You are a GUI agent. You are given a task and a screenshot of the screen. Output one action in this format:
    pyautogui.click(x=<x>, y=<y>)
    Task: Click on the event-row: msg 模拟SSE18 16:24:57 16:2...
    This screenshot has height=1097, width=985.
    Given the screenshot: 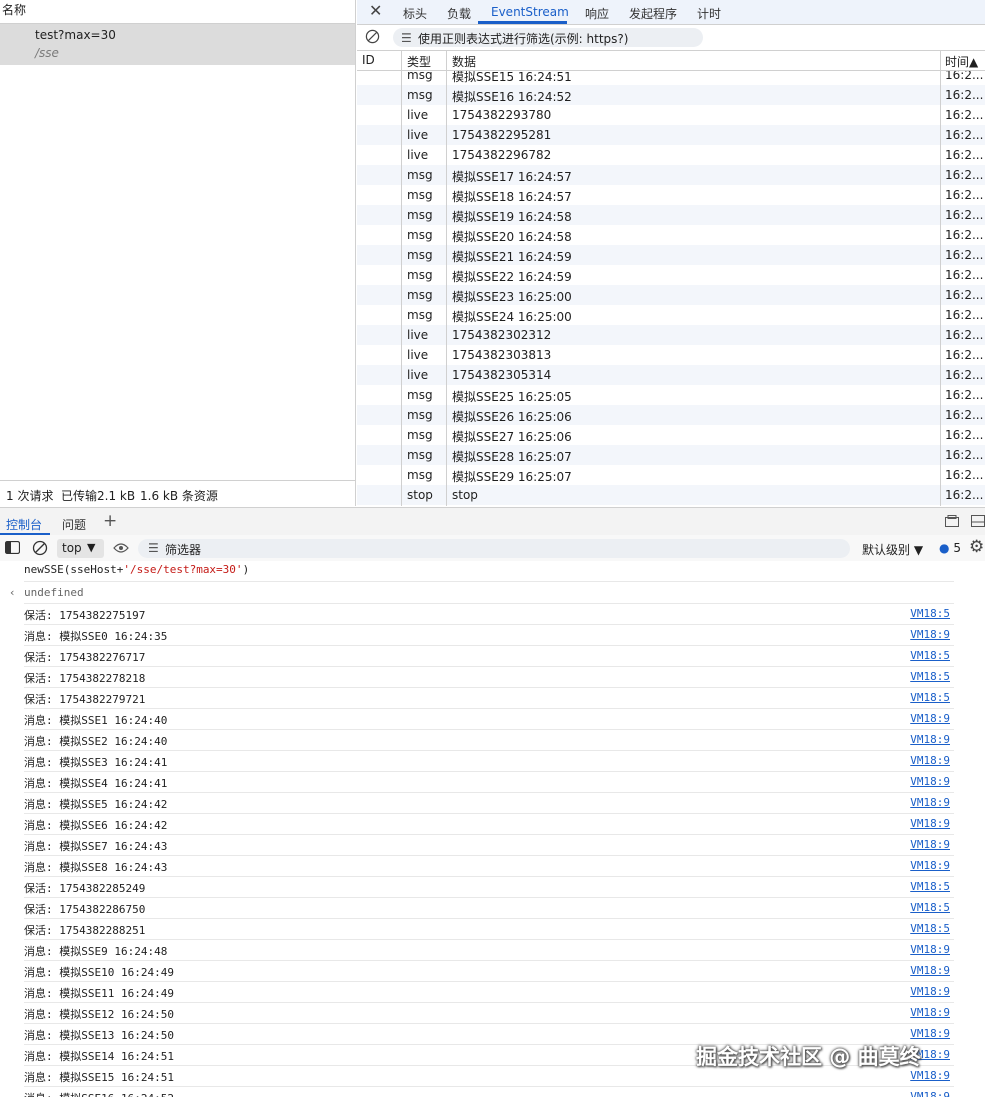 What is the action you would take?
    pyautogui.click(x=671, y=195)
    